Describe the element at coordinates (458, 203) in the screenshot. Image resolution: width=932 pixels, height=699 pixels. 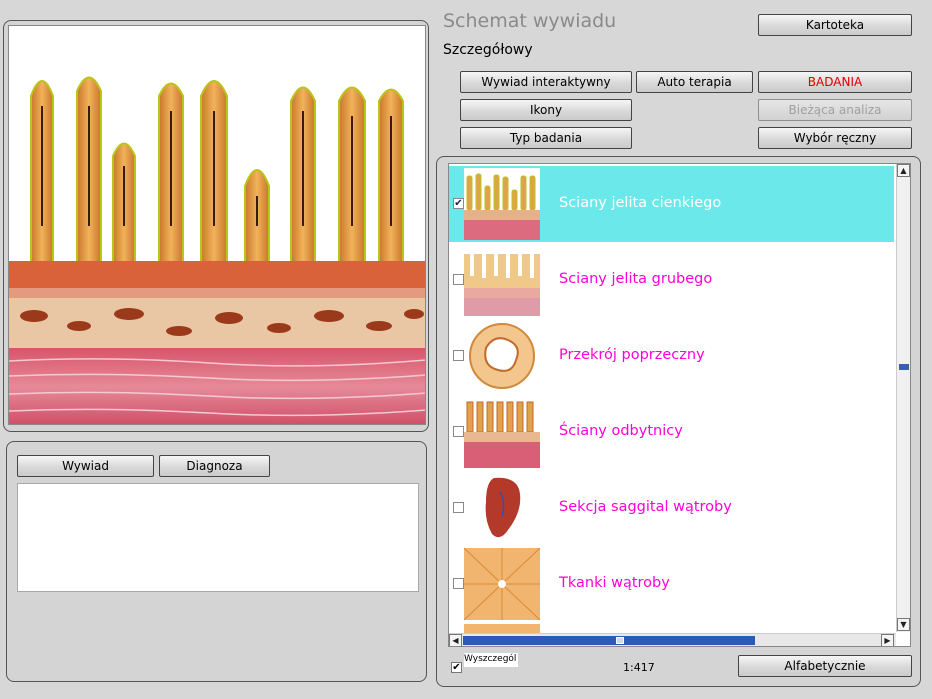
I see `item-checkbox: ✔` at that location.